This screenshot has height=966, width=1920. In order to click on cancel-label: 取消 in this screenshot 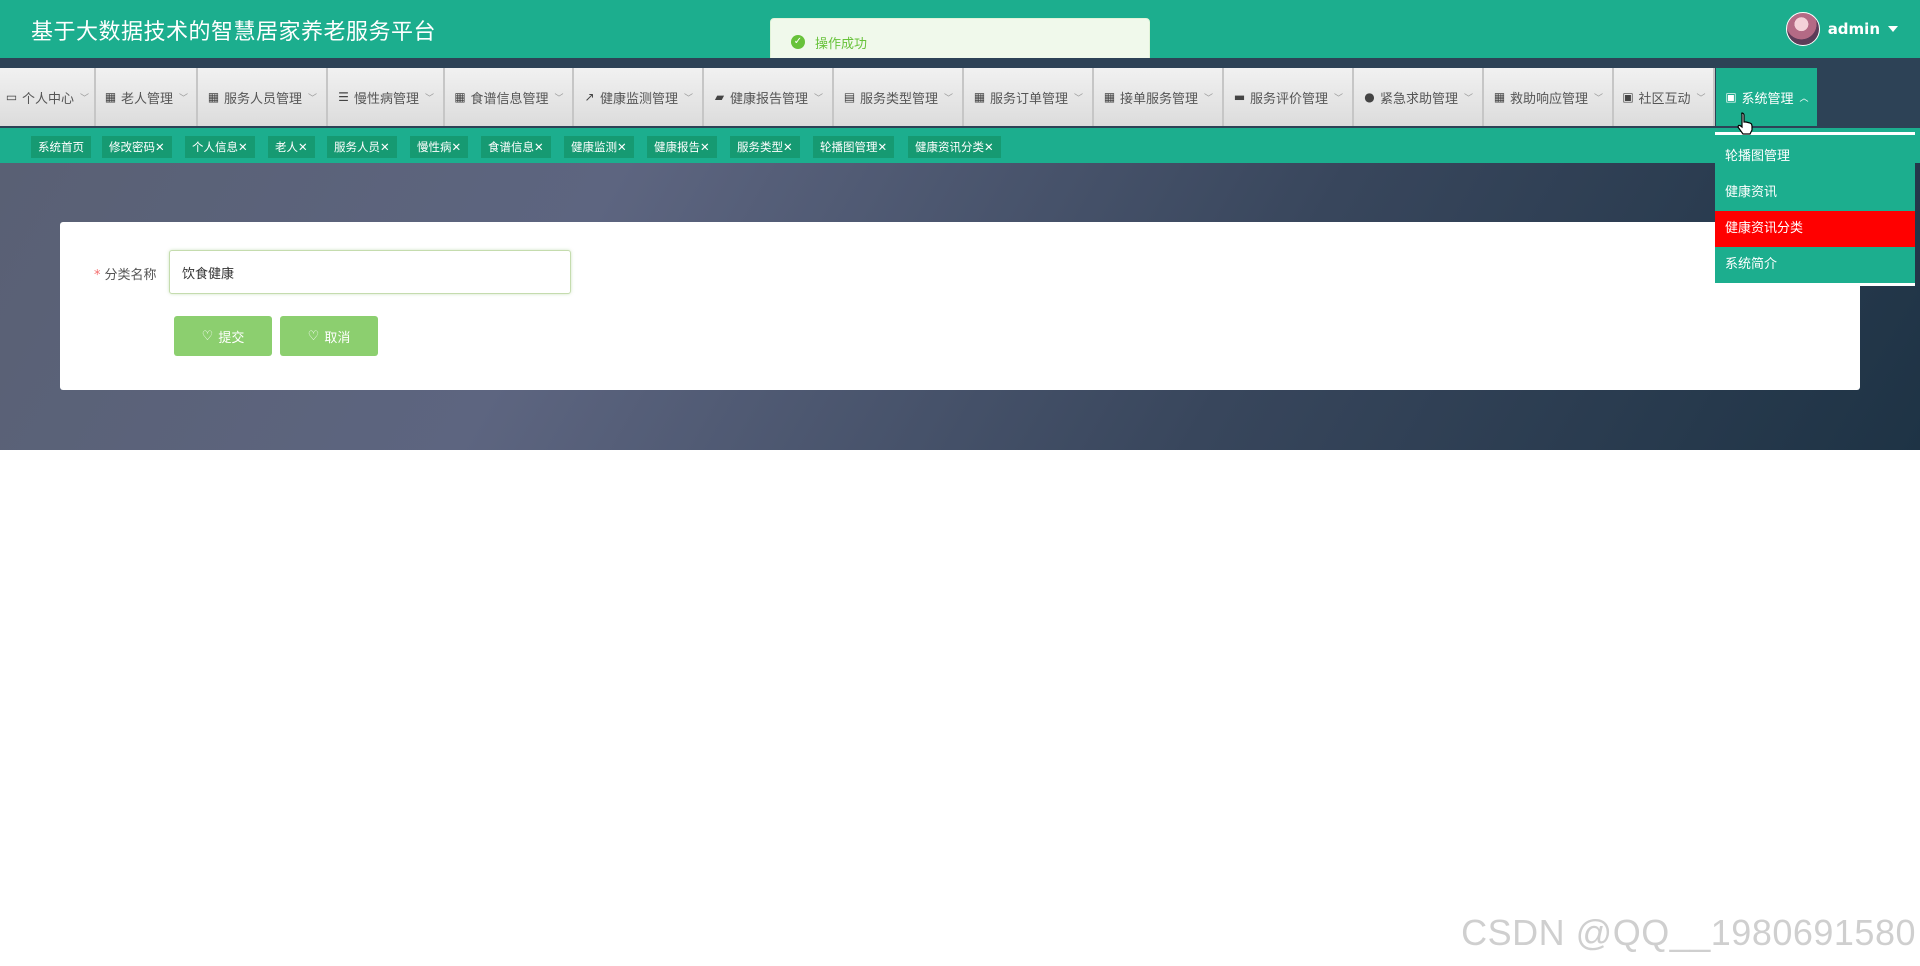, I will do `click(337, 338)`.